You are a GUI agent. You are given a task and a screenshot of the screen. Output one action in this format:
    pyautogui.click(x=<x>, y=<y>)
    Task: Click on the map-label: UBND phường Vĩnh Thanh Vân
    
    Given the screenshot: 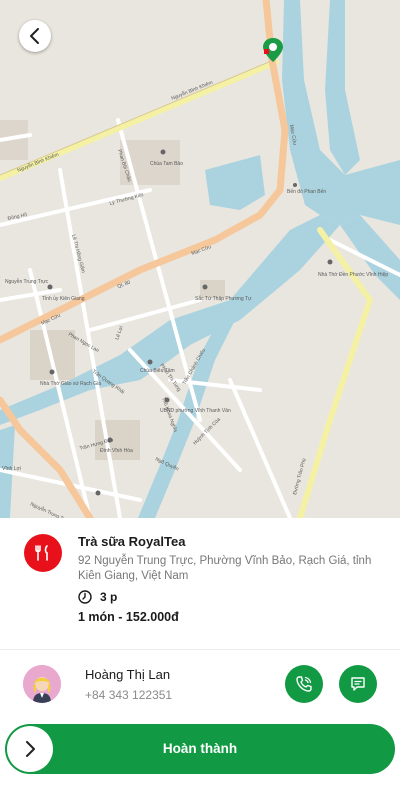 What is the action you would take?
    pyautogui.click(x=195, y=411)
    